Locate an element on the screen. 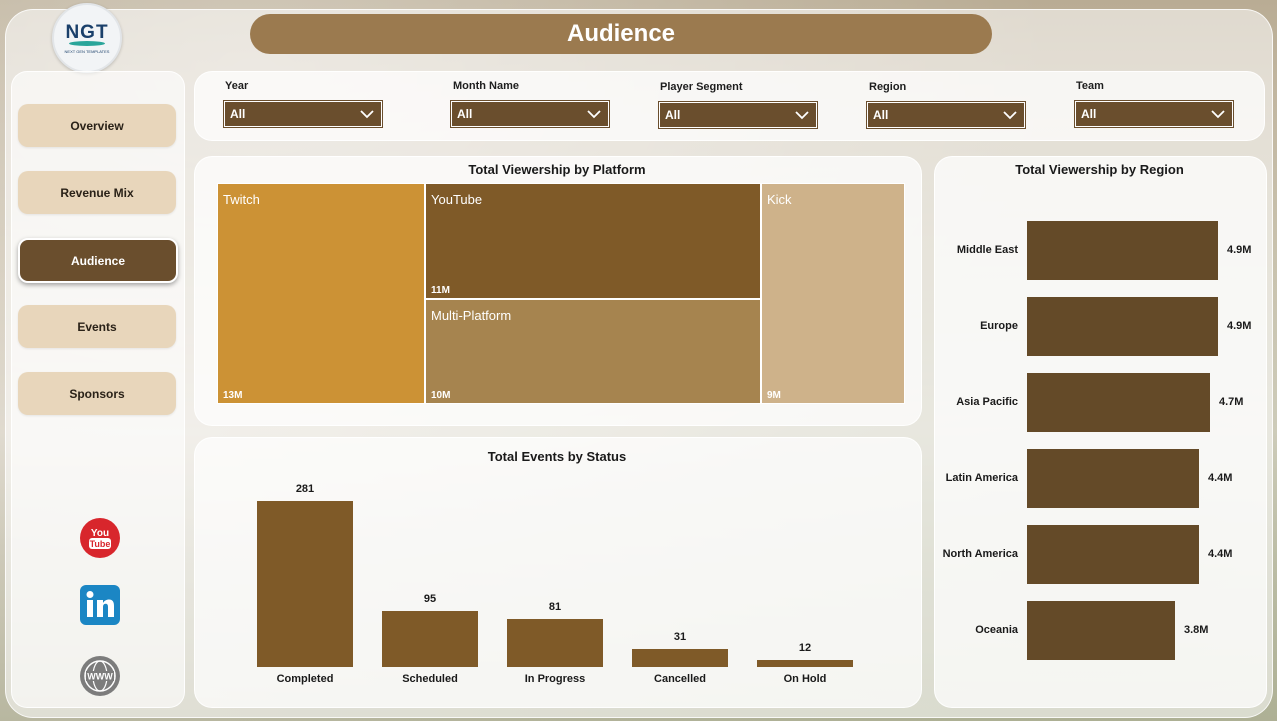  y-axis-label: Asia Pacific is located at coordinates (987, 401).